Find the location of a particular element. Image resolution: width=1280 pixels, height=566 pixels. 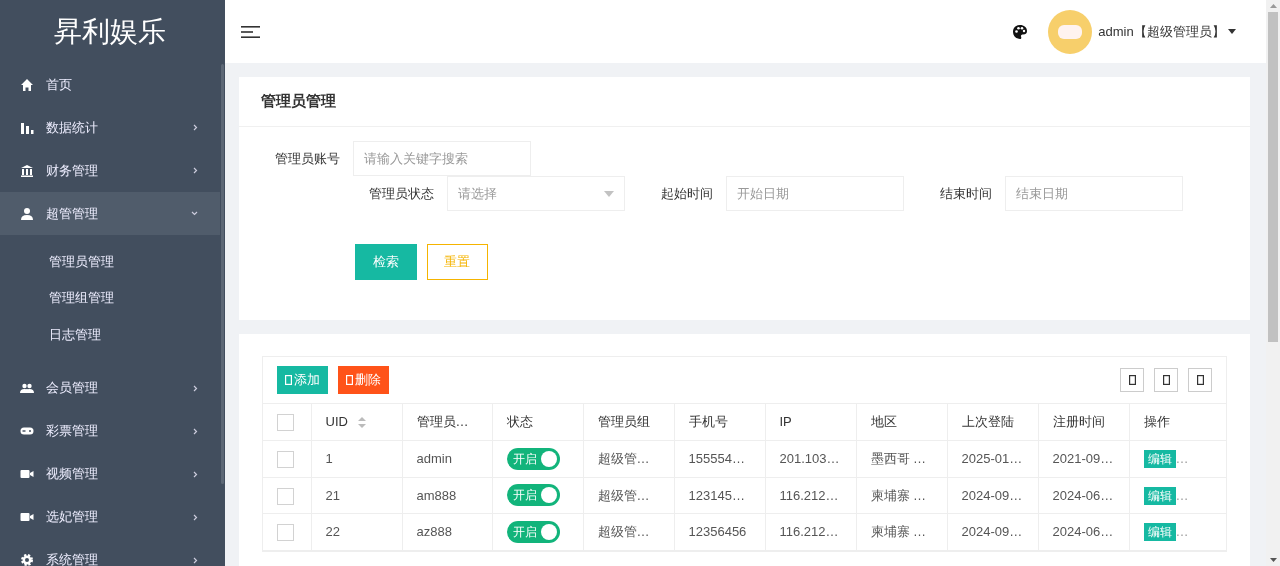

sidebar-subitem: 管理组管理 is located at coordinates (81, 298).